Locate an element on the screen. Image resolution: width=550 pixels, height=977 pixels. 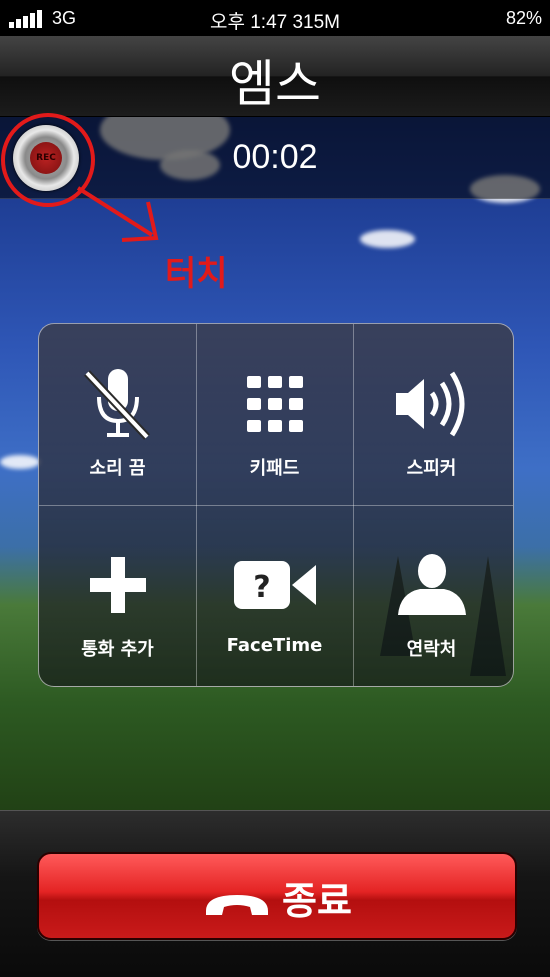
status-bar: 3G 오후 1:47 315M 82% is located at coordinates (275, 18).